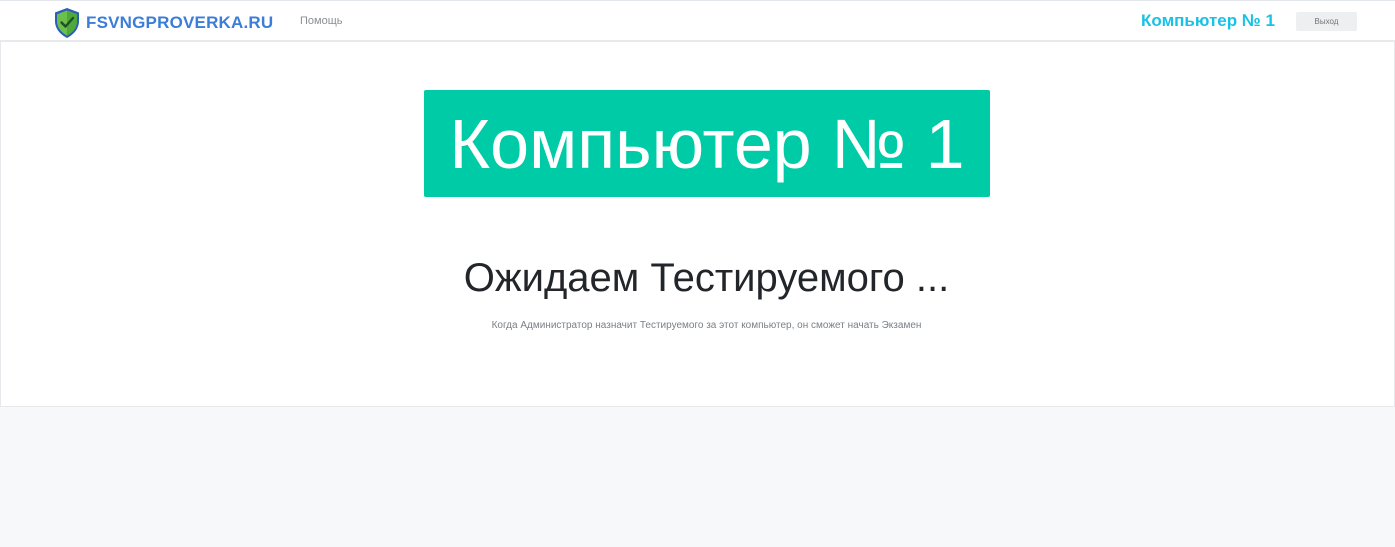 The image size is (1395, 547). Describe the element at coordinates (707, 143) in the screenshot. I see `computer-banner: Компьютер № 1` at that location.